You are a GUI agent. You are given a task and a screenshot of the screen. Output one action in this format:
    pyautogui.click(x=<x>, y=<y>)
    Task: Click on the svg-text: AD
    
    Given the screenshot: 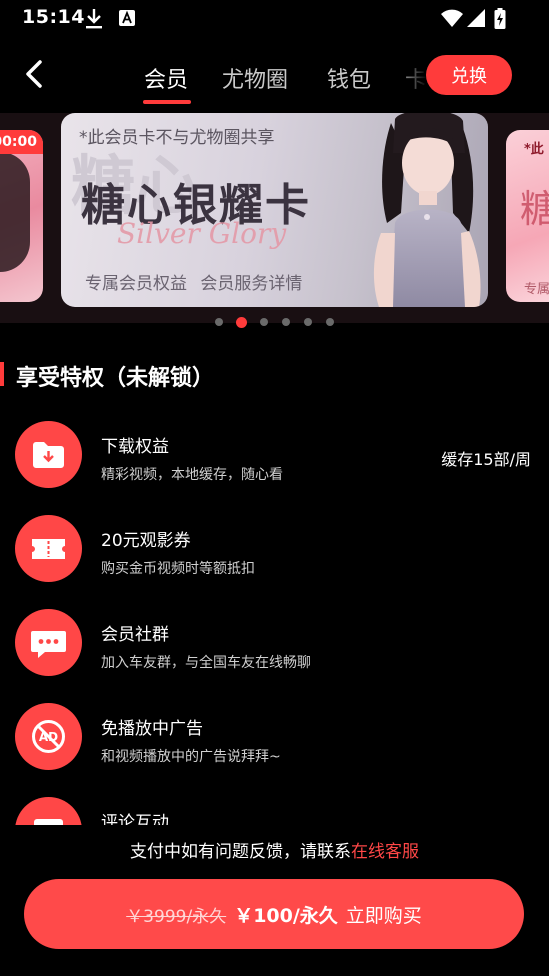 What is the action you would take?
    pyautogui.click(x=48, y=737)
    